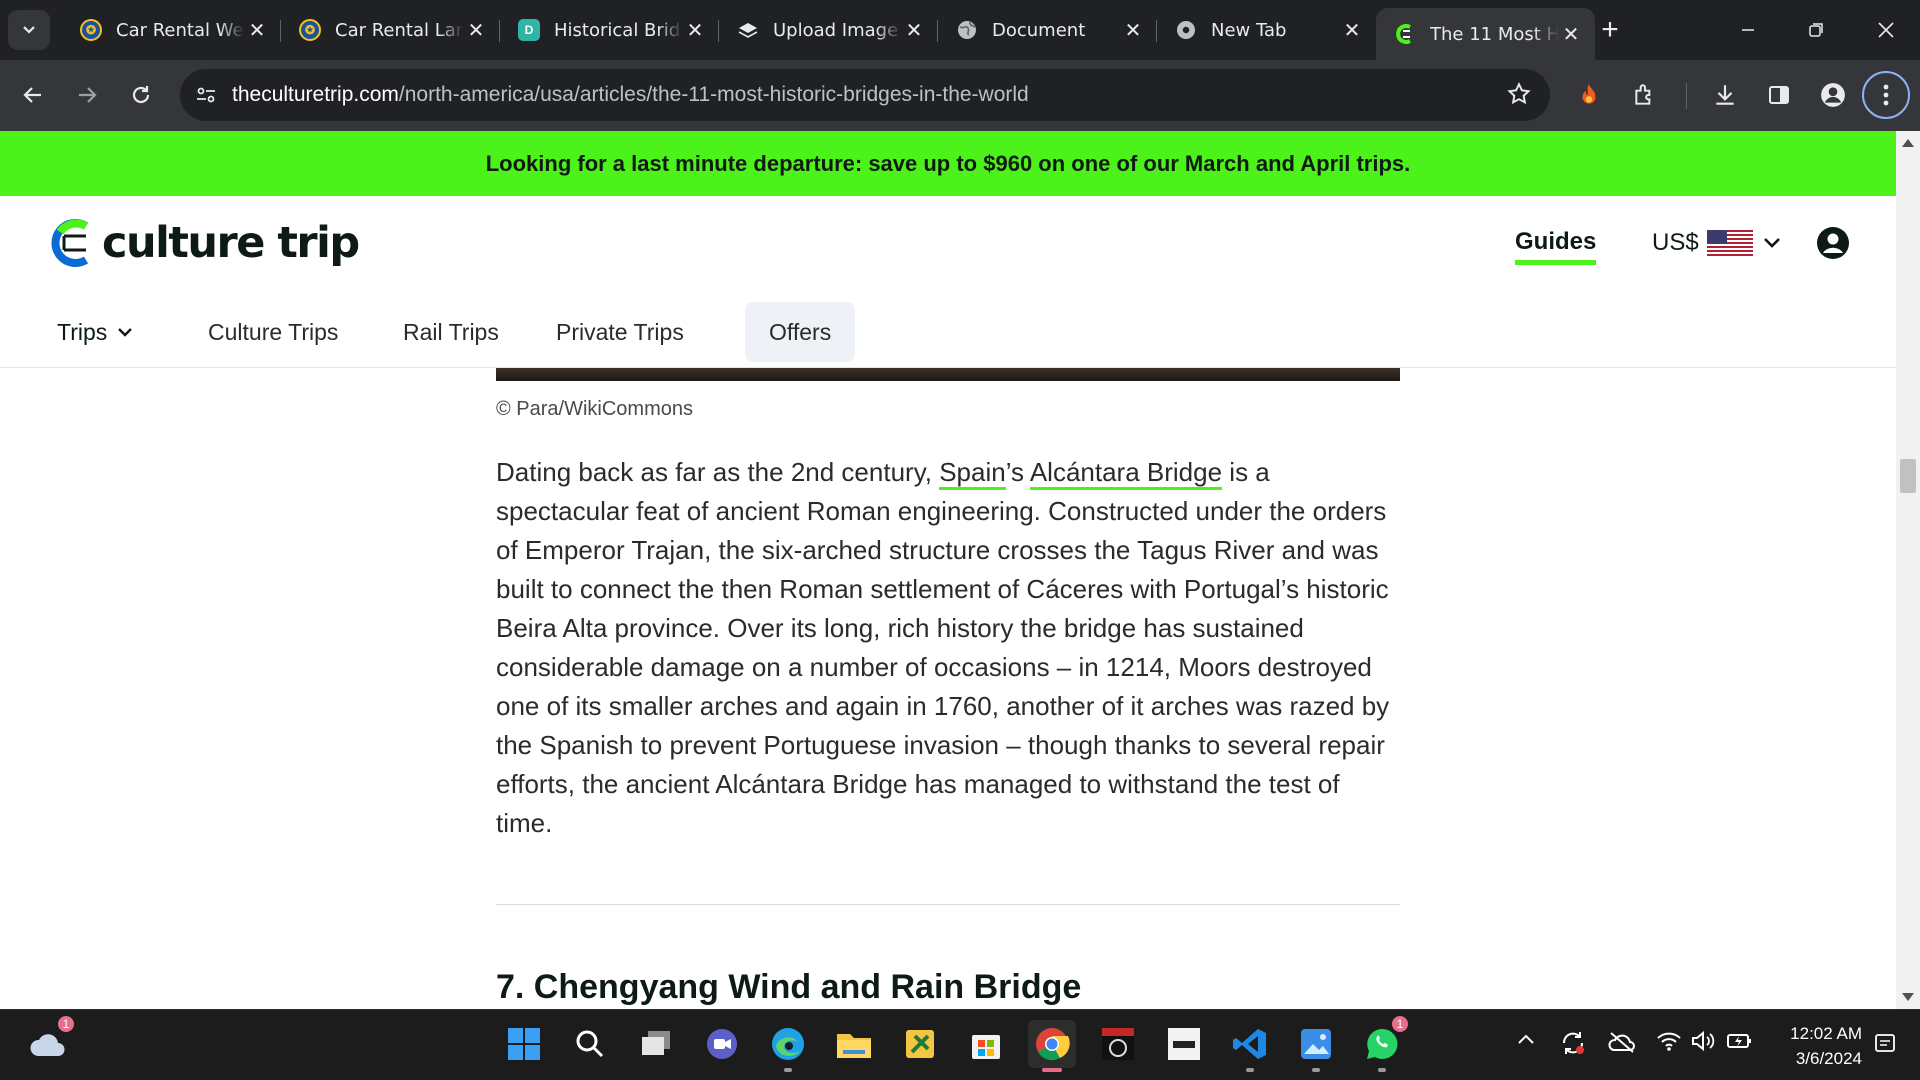  Describe the element at coordinates (273, 332) in the screenshot. I see `nav-culture-trips: Culture Trips` at that location.